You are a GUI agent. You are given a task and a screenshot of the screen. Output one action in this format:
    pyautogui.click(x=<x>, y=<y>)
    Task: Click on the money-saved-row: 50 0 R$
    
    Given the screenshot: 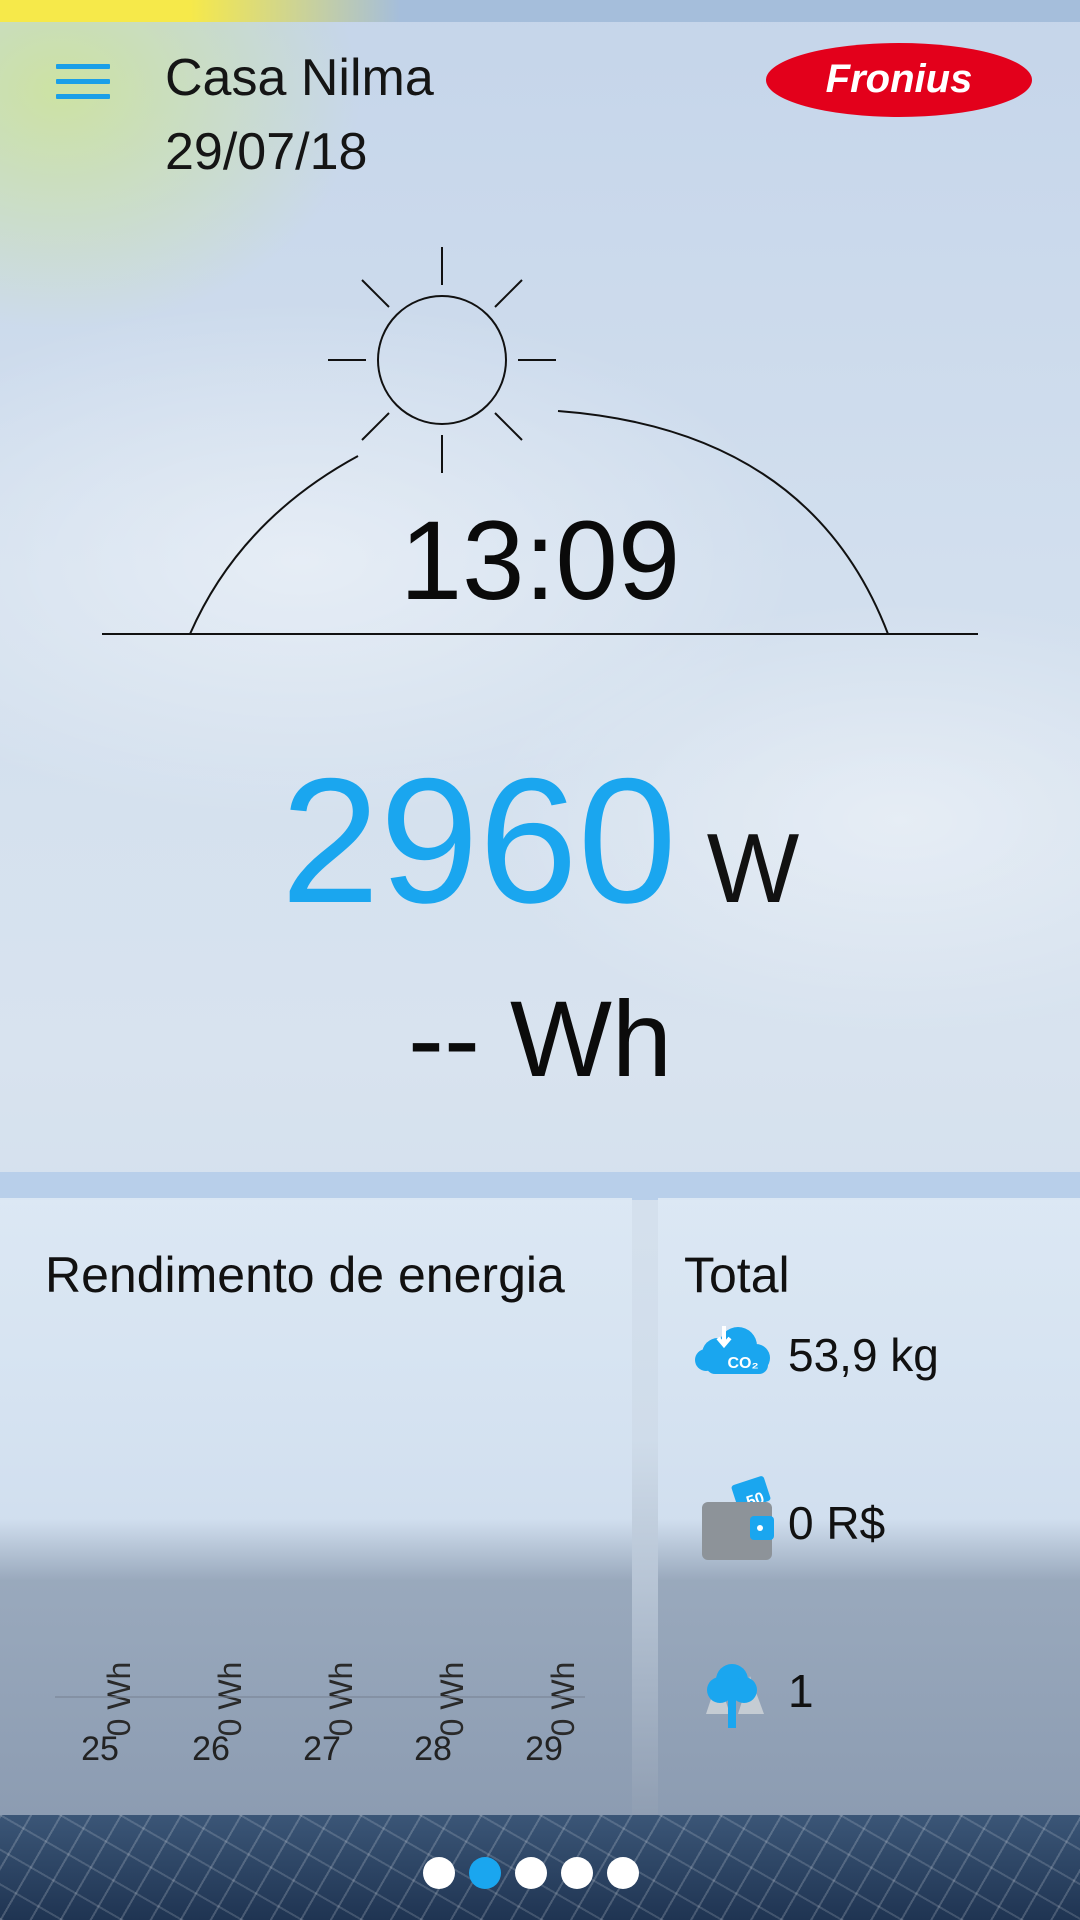 What is the action you would take?
    pyautogui.click(x=878, y=1521)
    